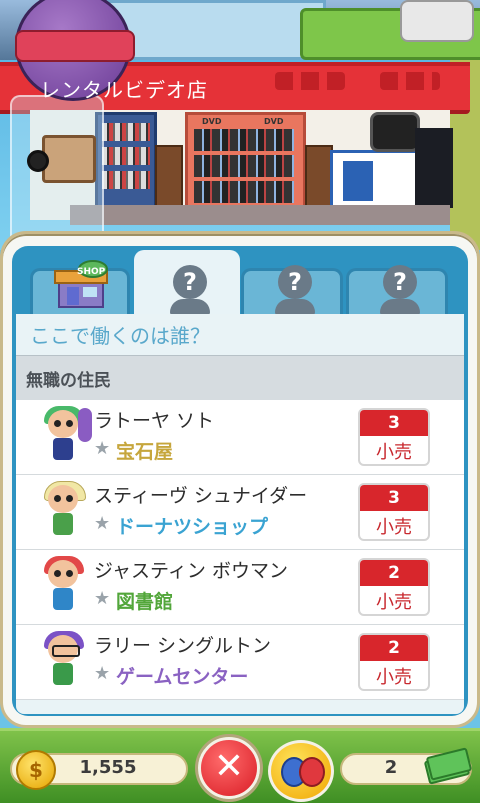 This screenshot has width=480, height=803. Describe the element at coordinates (68, 381) in the screenshot. I see `section-title: 無職の住民` at that location.